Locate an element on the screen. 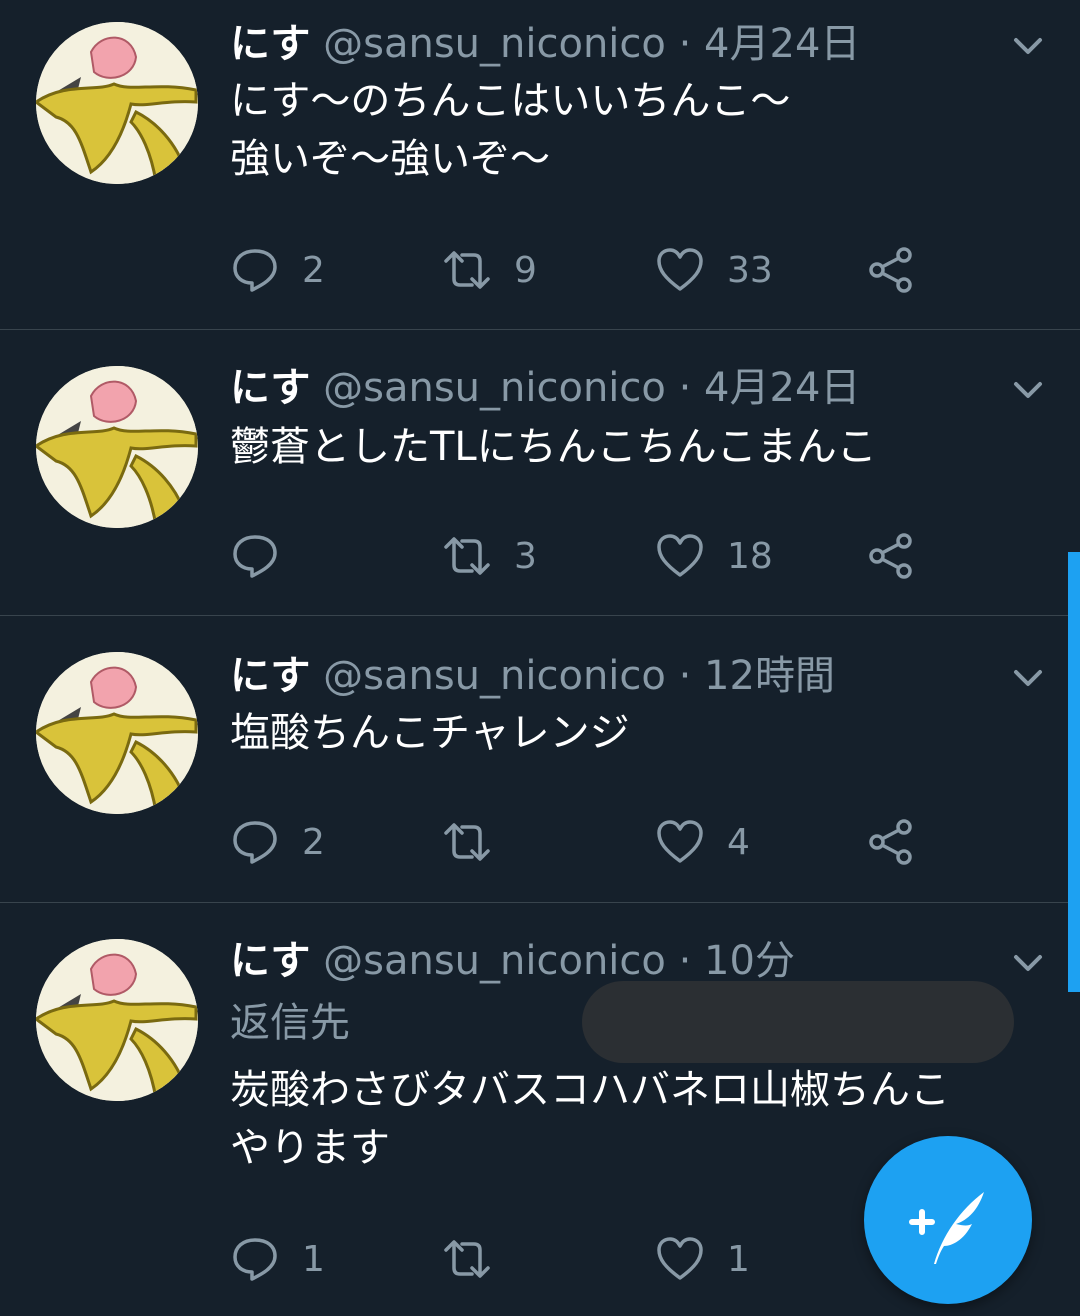 This screenshot has height=1316, width=1080. tweet-text-line: 炭酸わさびタバスコハバネロ山椒ちんこ is located at coordinates (590, 1090).